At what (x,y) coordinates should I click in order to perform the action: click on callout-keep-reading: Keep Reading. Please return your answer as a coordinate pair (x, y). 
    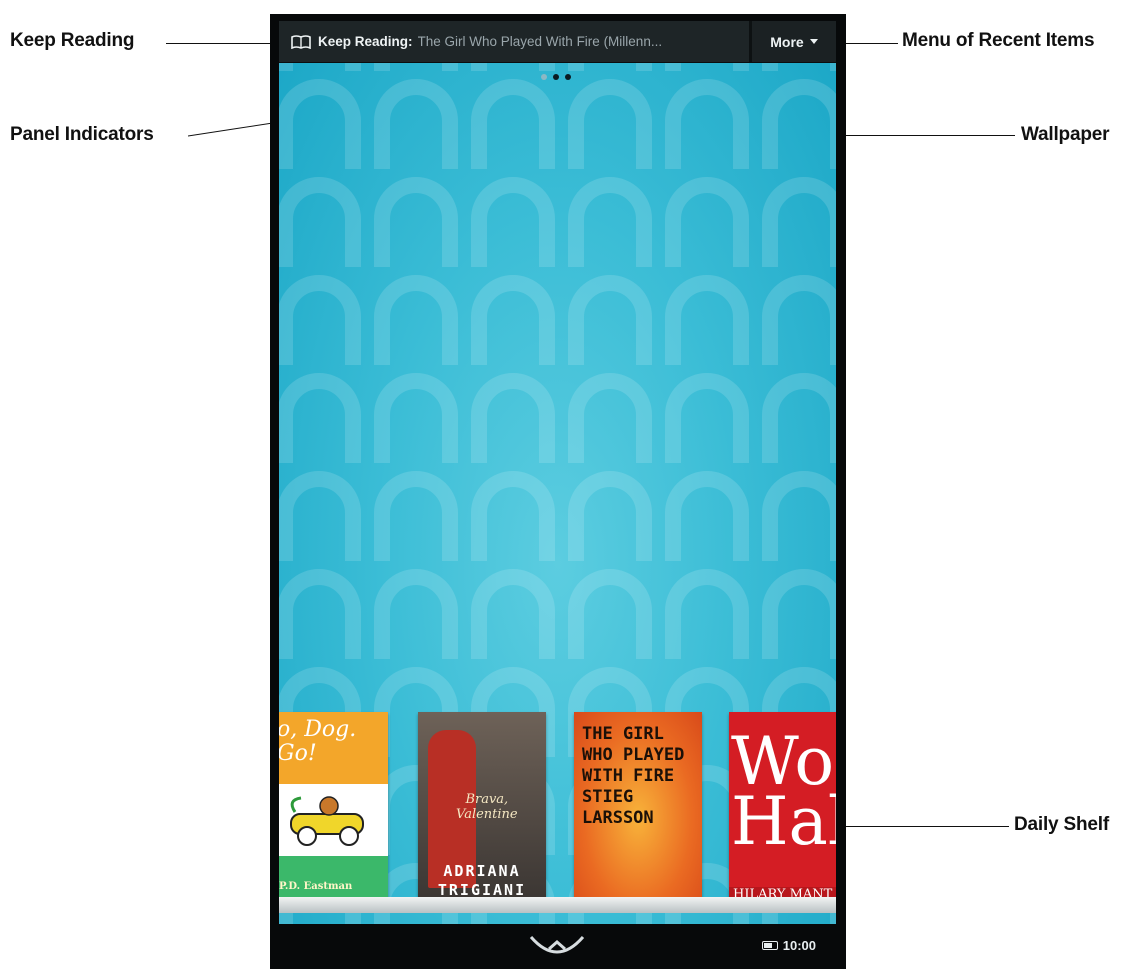
    Looking at the image, I should click on (72, 40).